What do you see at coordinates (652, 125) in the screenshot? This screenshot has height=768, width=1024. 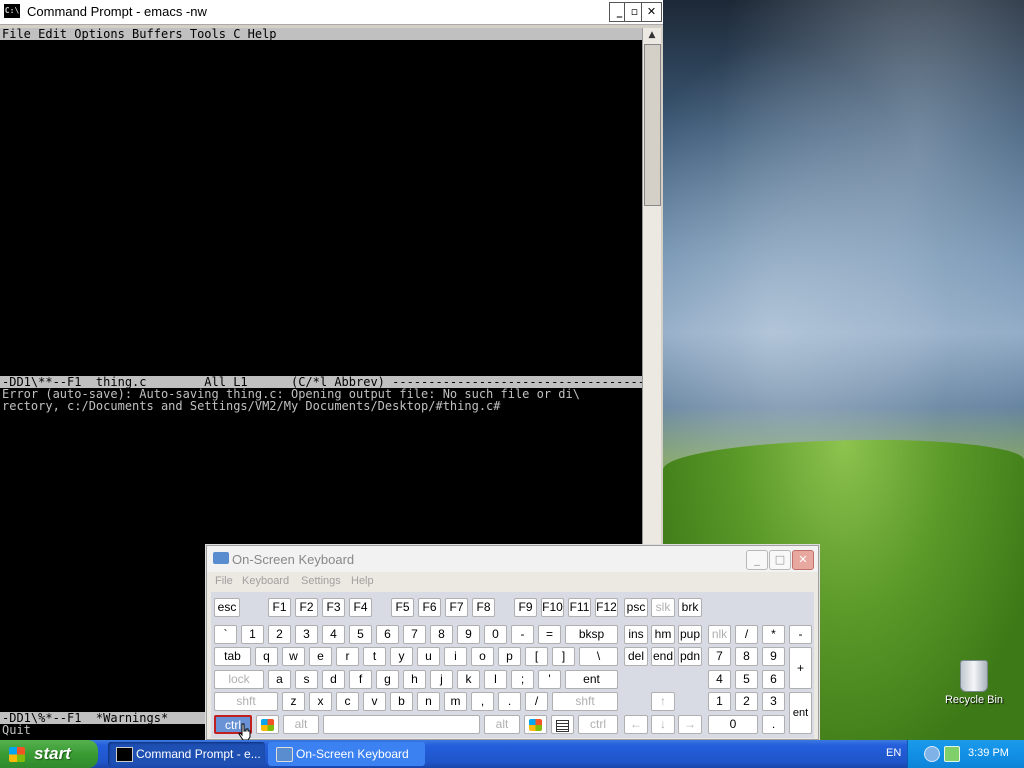 I see `scroll-thumb` at bounding box center [652, 125].